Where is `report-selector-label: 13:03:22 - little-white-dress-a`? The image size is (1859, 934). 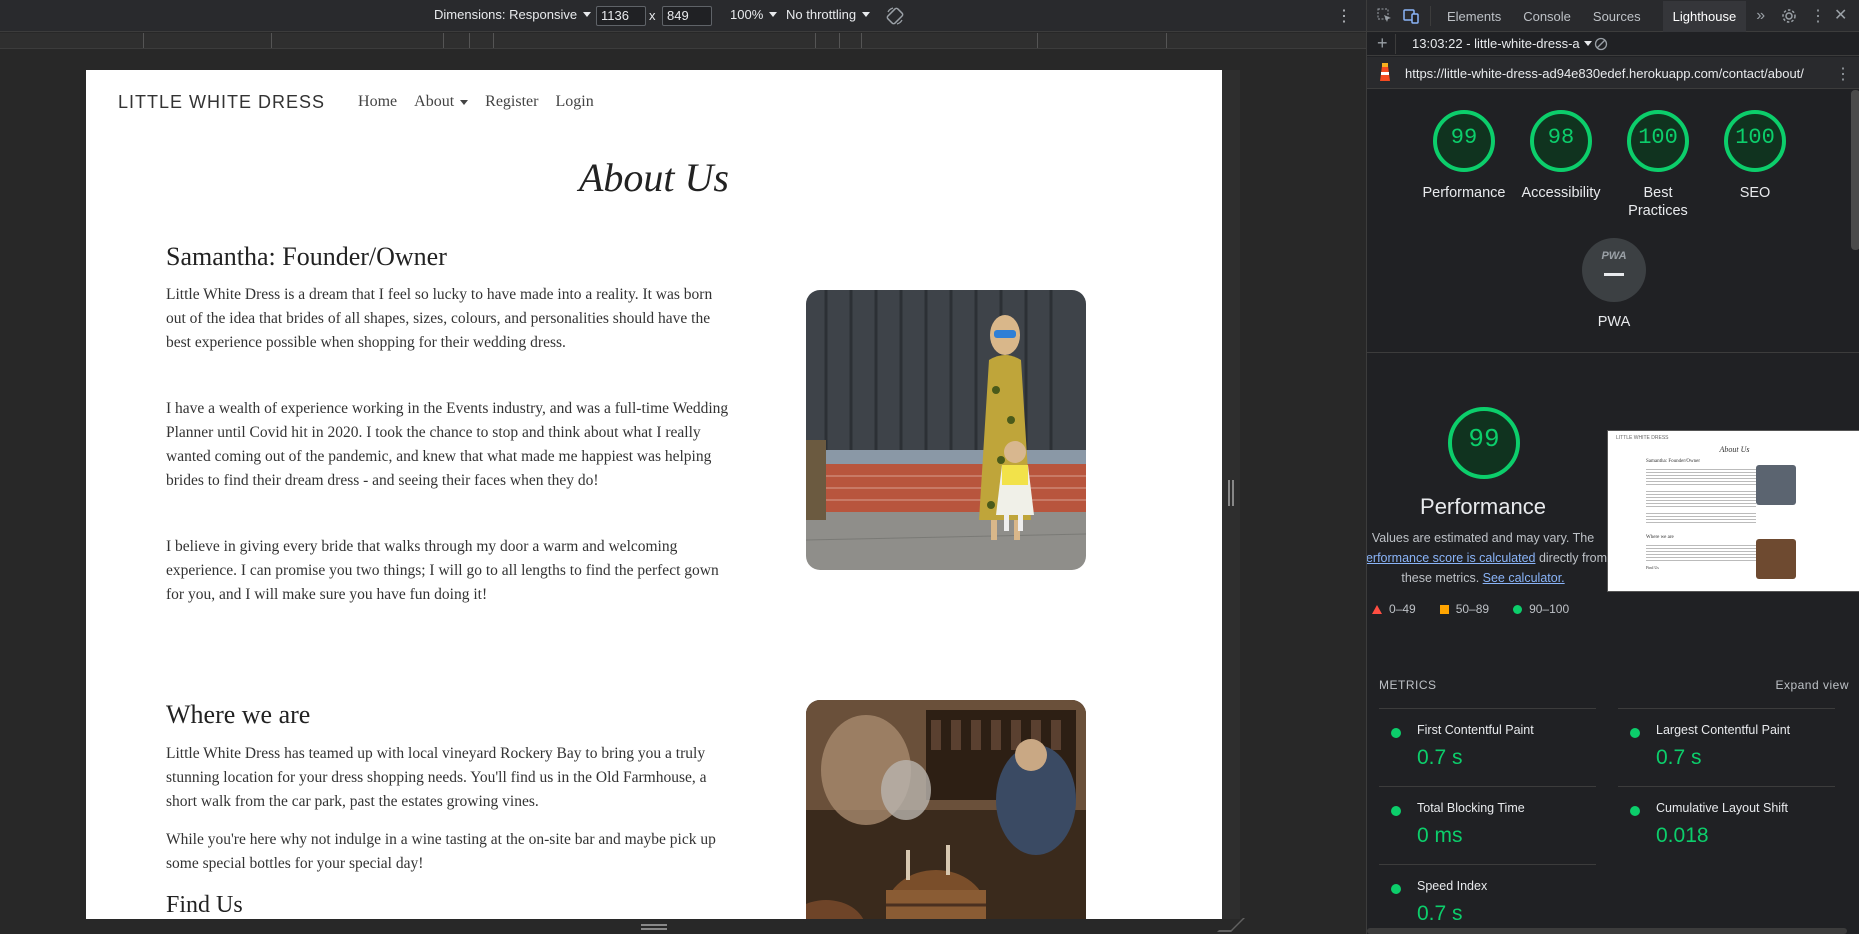
report-selector-label: 13:03:22 - little-white-dress-a is located at coordinates (1496, 43).